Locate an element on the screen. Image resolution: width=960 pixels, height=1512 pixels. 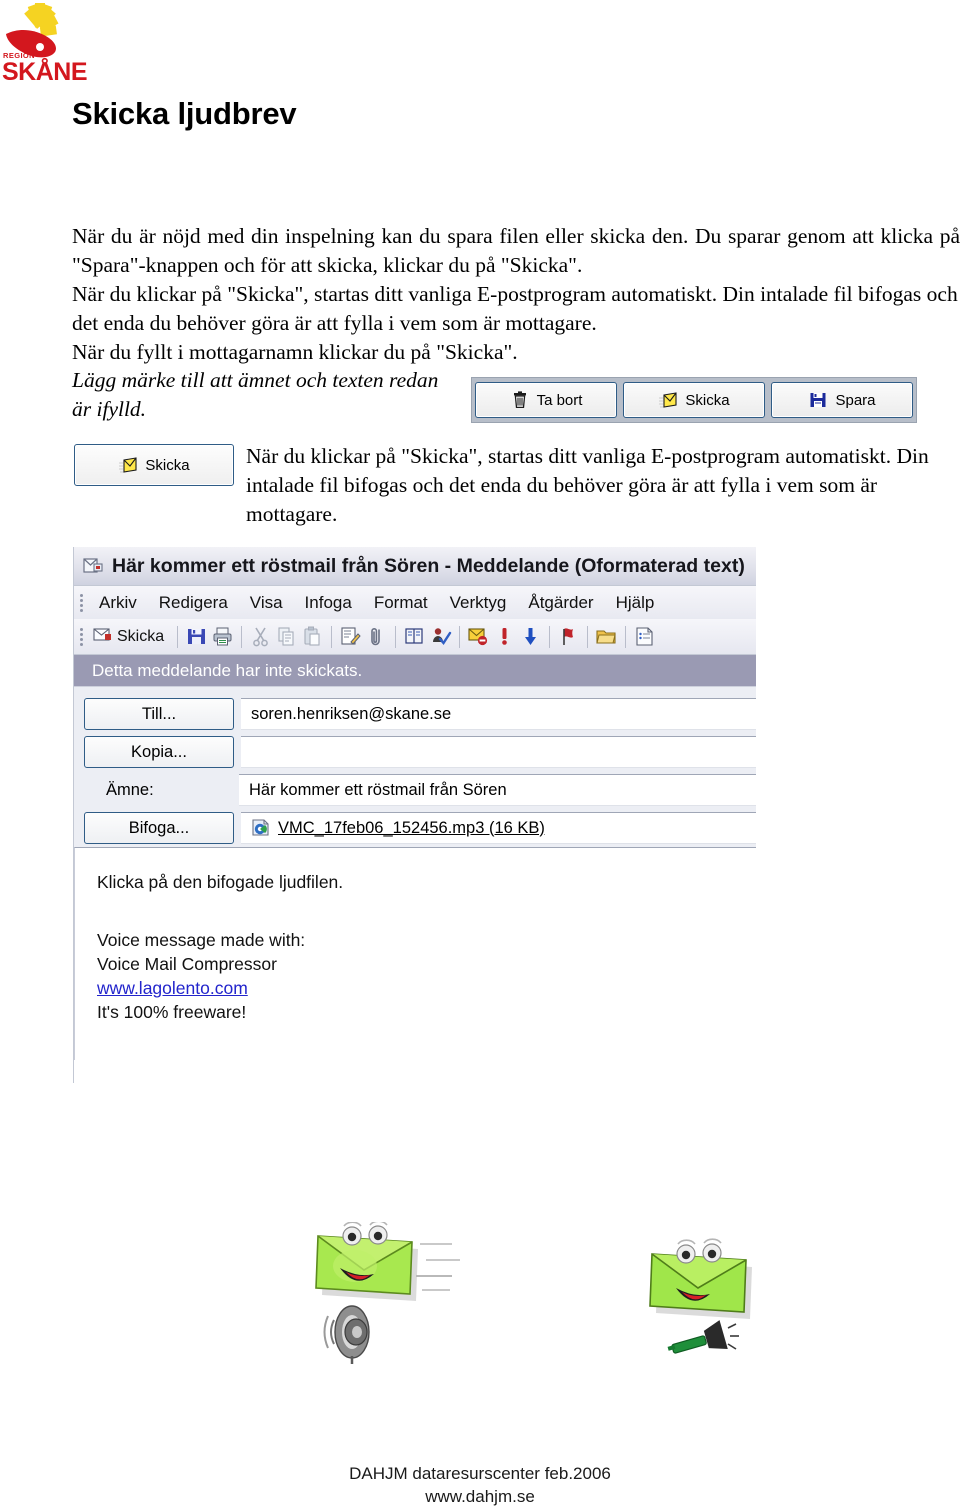
save-button: Spara is located at coordinates (842, 400).